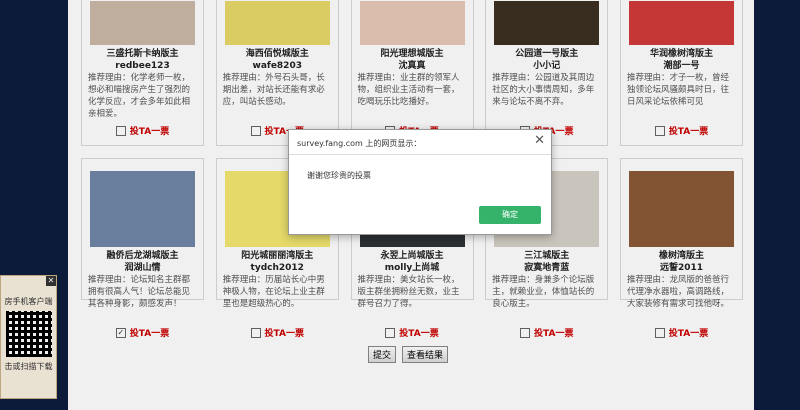  Describe the element at coordinates (510, 215) in the screenshot. I see `ok-button: 确定` at that location.